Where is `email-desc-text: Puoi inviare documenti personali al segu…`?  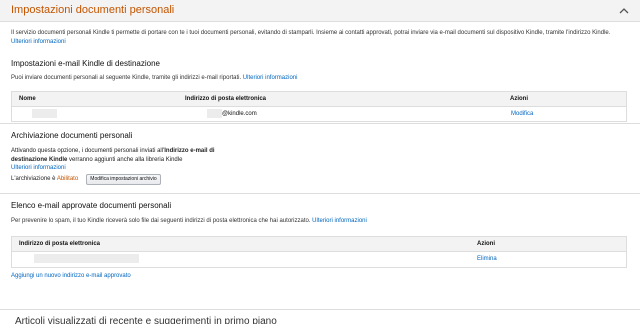 email-desc-text: Puoi inviare documenti personali al segu… is located at coordinates (126, 78).